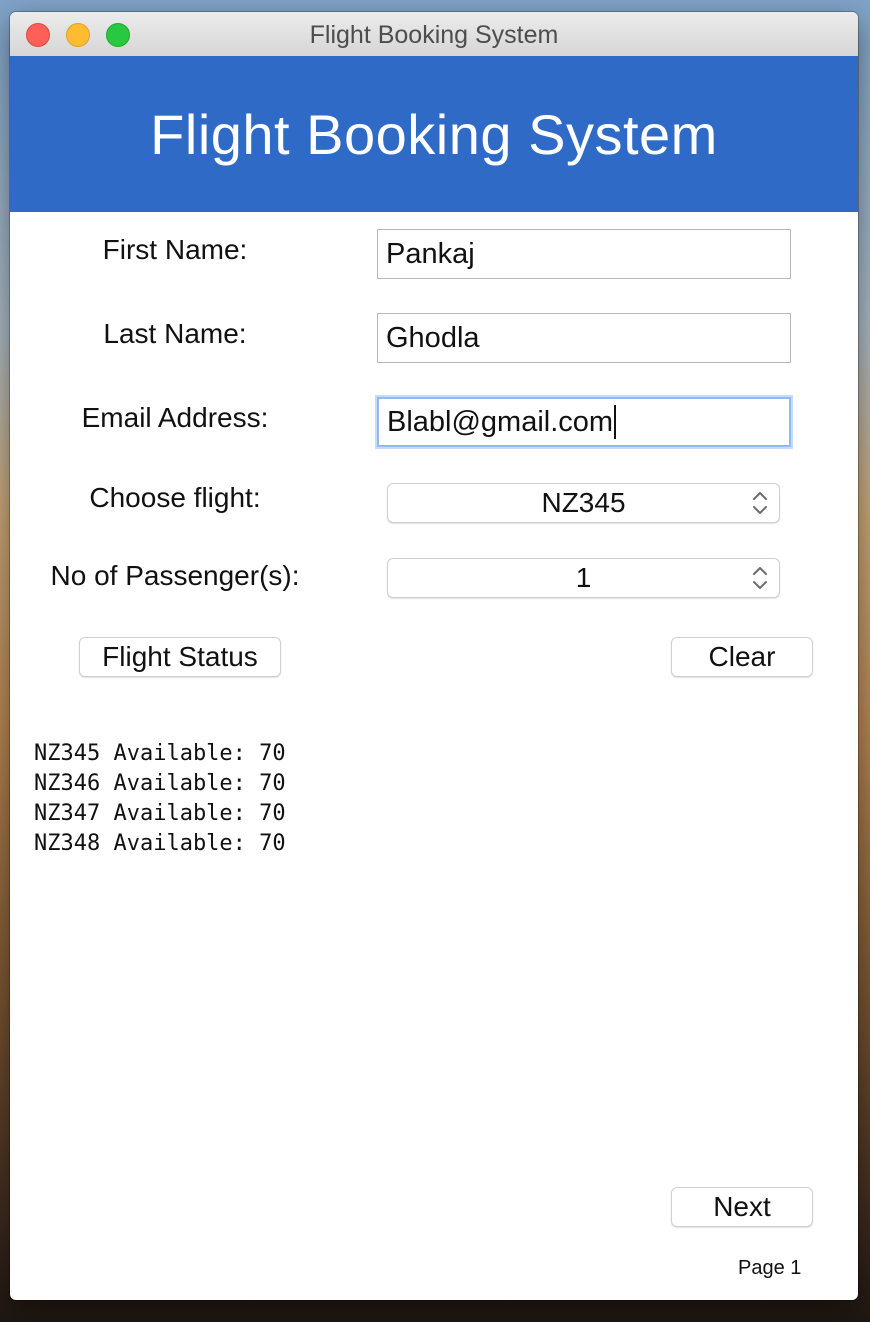  What do you see at coordinates (180, 657) in the screenshot?
I see `flight-status-button: Flight Status` at bounding box center [180, 657].